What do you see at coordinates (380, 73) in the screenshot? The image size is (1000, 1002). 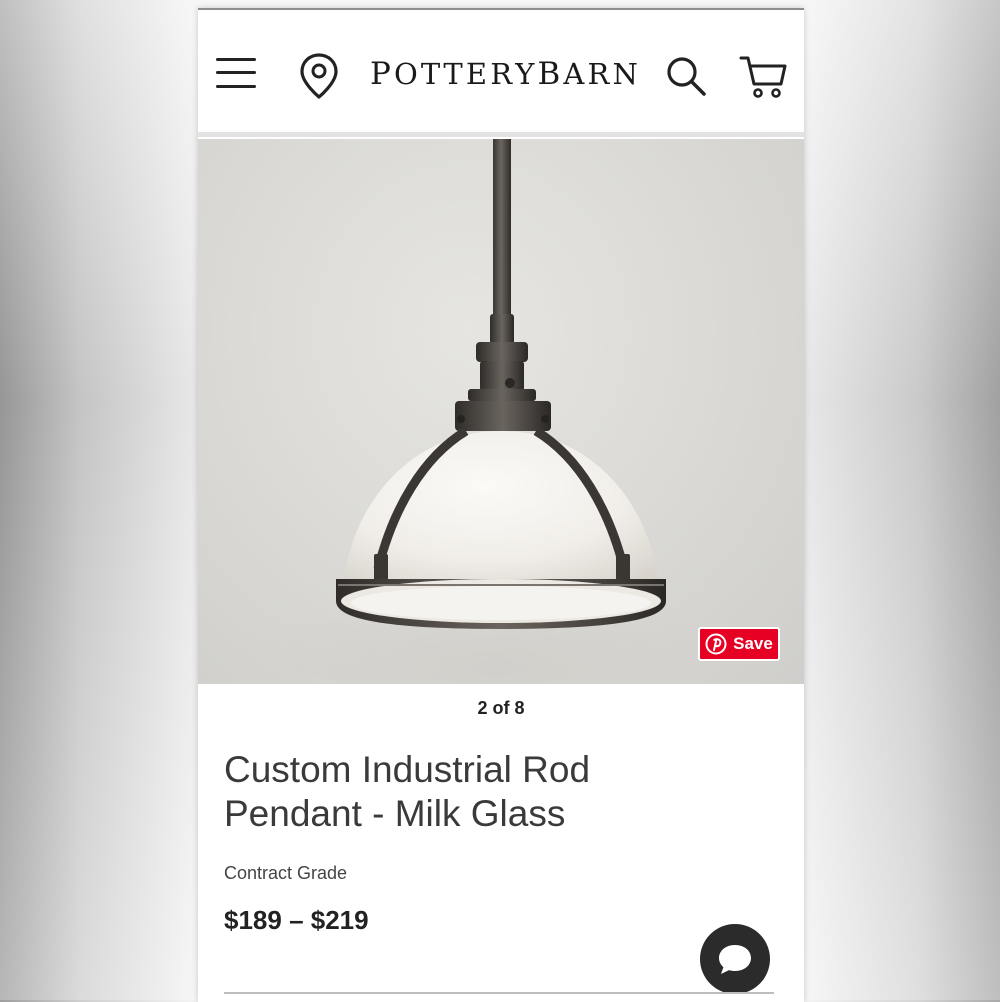 I see `logo-letter: P` at bounding box center [380, 73].